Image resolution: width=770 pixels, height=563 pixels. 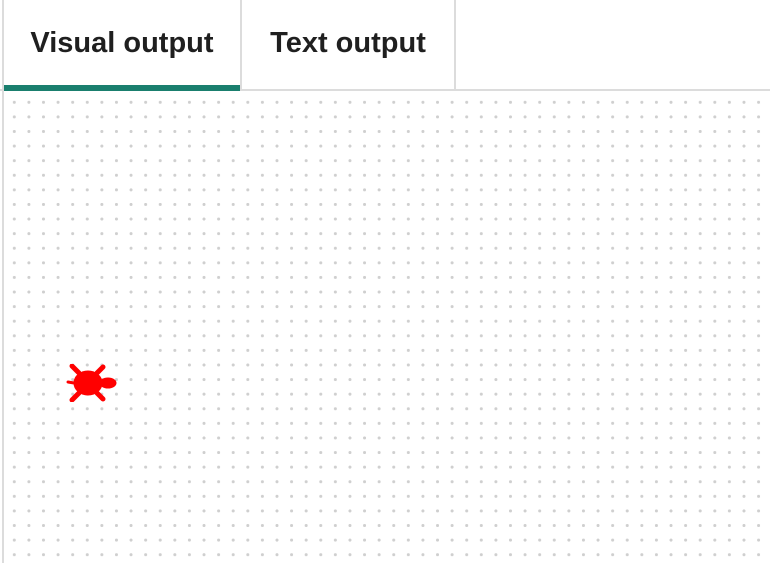 I want to click on tab-visual-output: Visual output, so click(x=122, y=45).